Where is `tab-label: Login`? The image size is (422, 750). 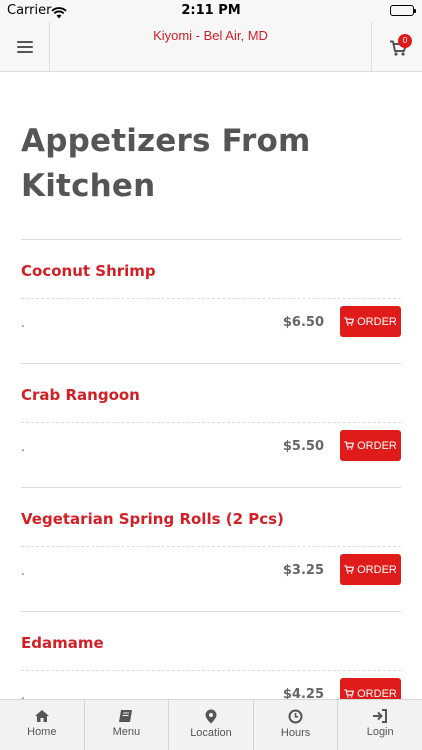 tab-label: Login is located at coordinates (380, 732).